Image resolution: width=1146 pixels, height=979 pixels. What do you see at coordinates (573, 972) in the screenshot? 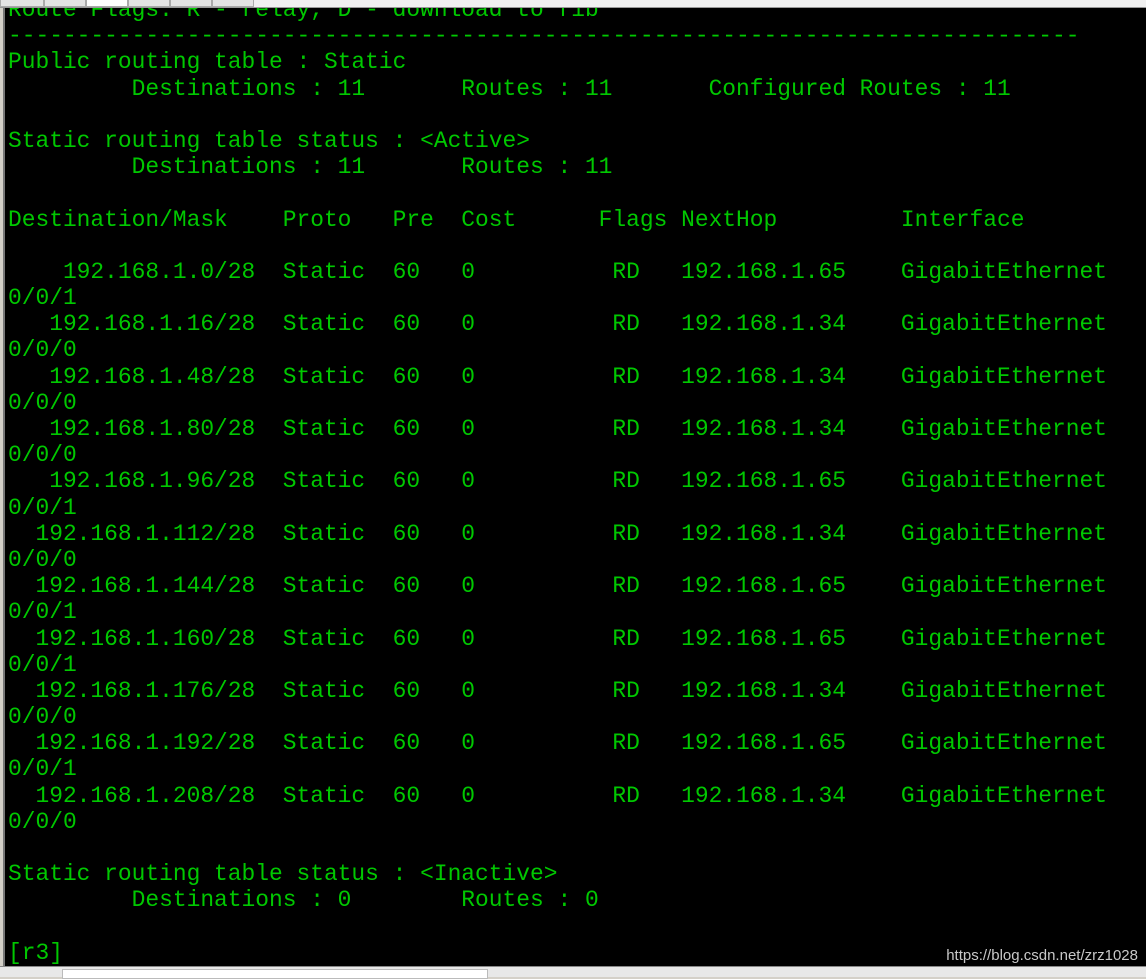
I see `status-bar` at bounding box center [573, 972].